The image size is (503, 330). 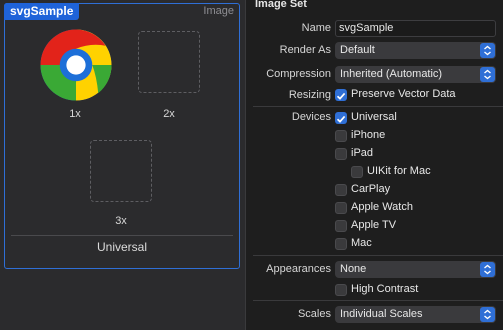 What do you see at coordinates (76, 65) in the screenshot?
I see `svg-sample-image` at bounding box center [76, 65].